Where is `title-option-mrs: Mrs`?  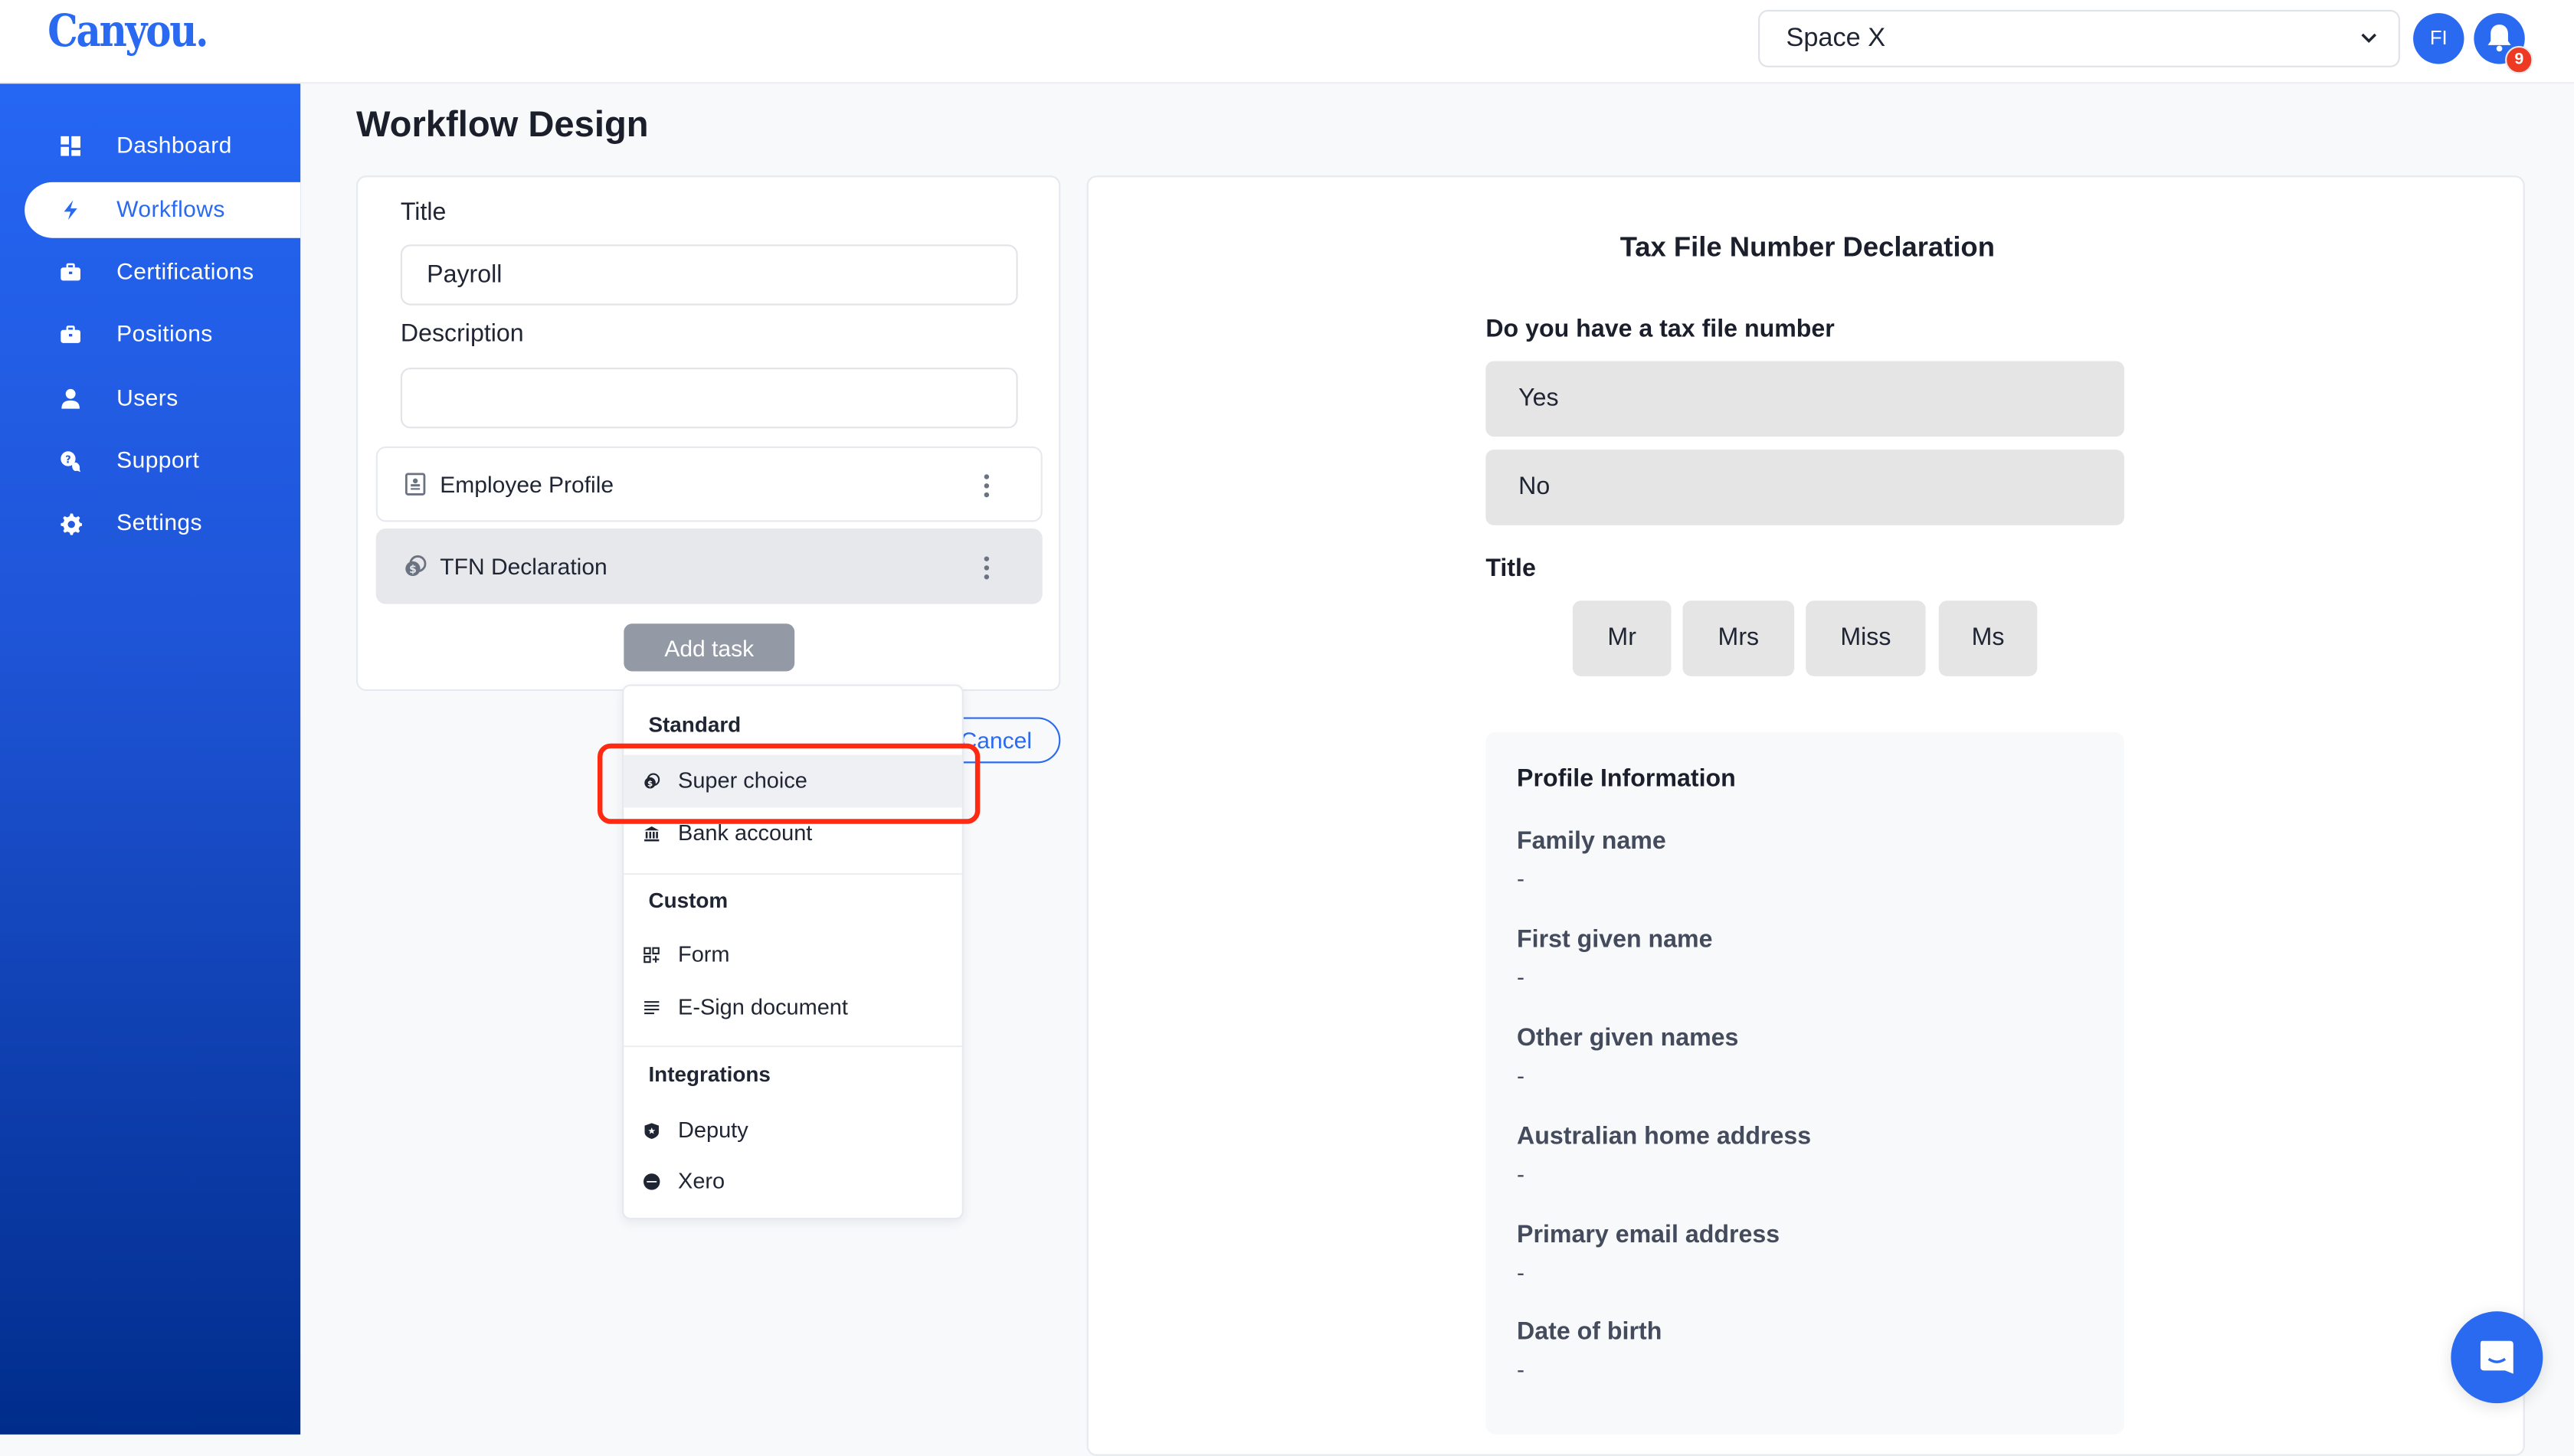 title-option-mrs: Mrs is located at coordinates (1739, 638).